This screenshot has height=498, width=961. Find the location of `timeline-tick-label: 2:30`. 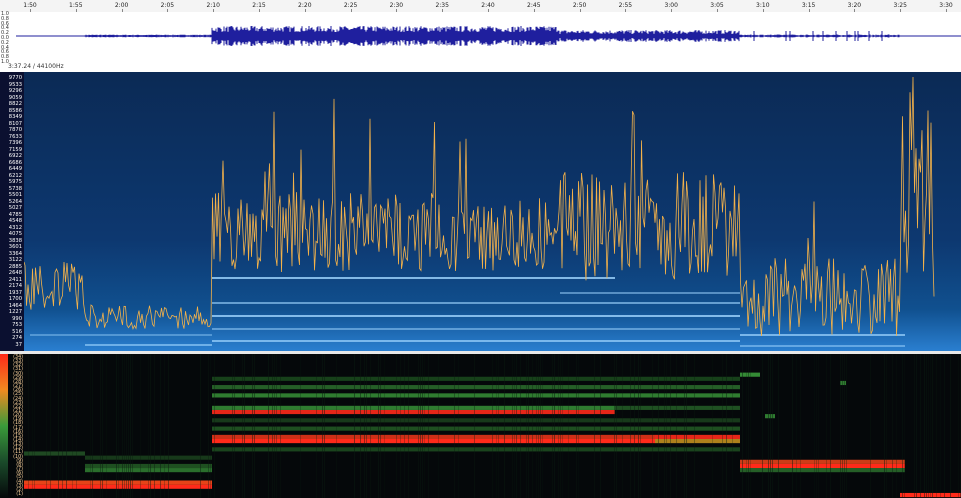

timeline-tick-label: 2:30 is located at coordinates (396, 5).